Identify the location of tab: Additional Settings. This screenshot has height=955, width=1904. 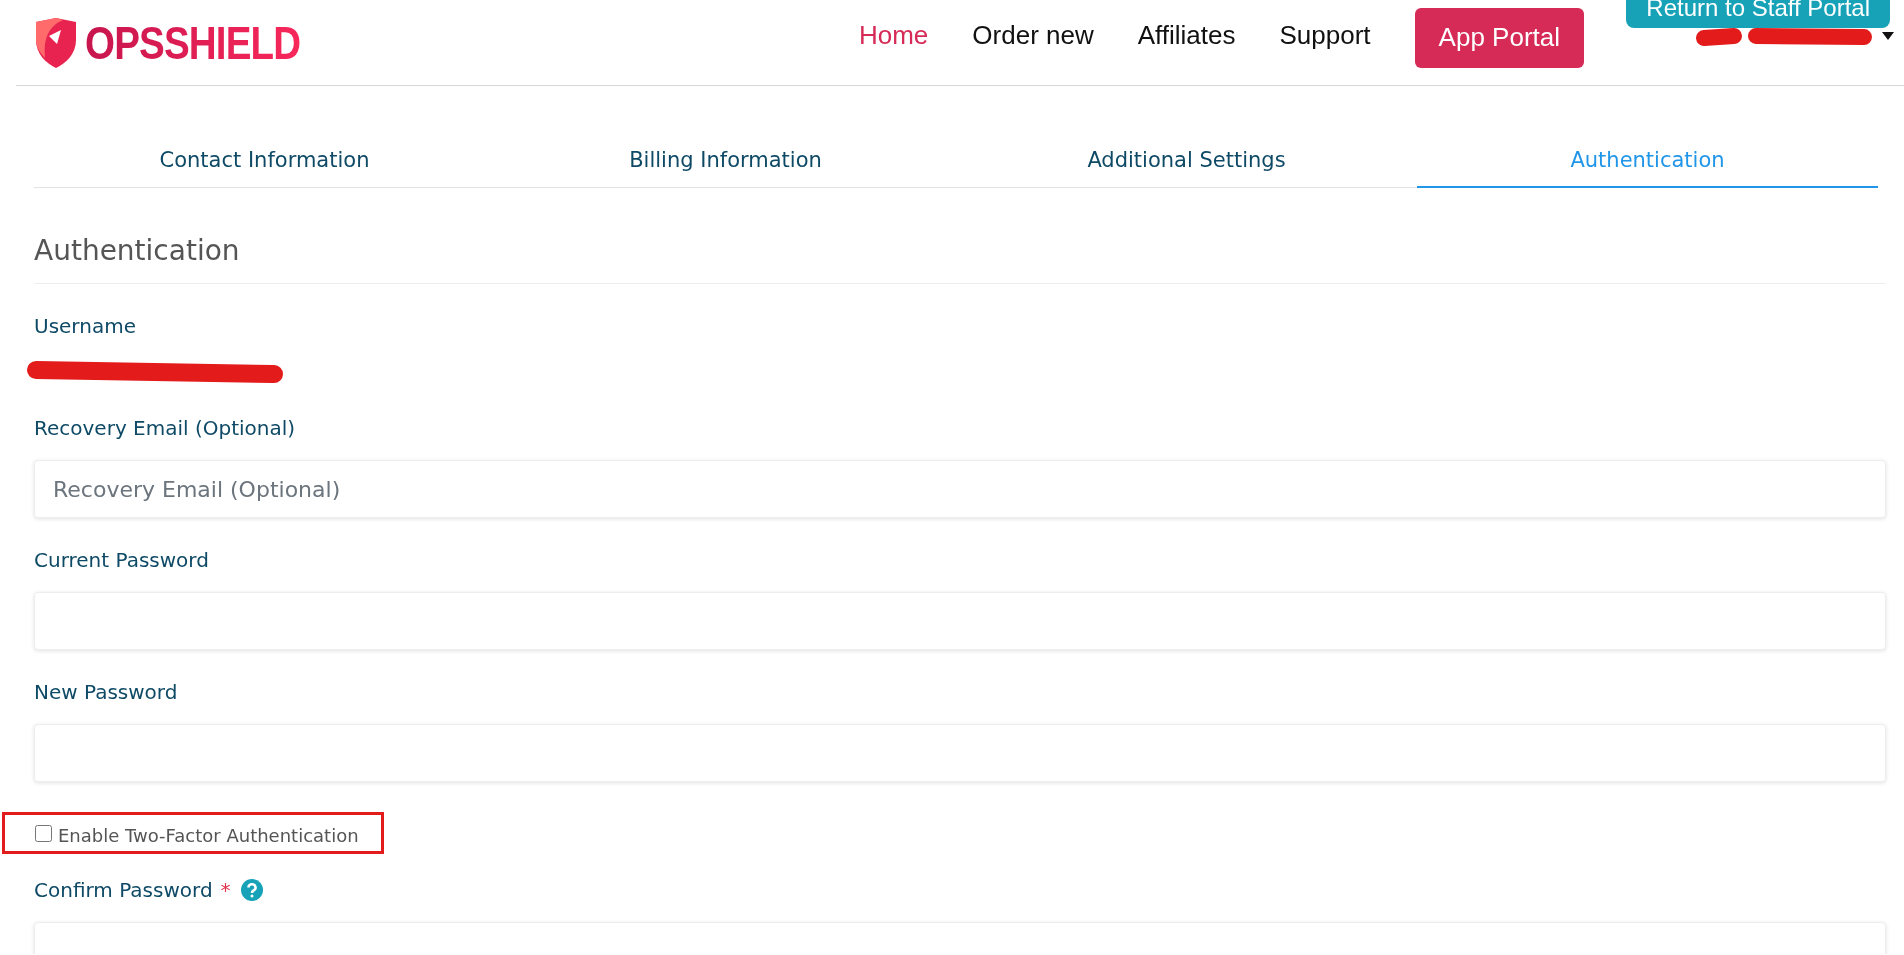
(1186, 163).